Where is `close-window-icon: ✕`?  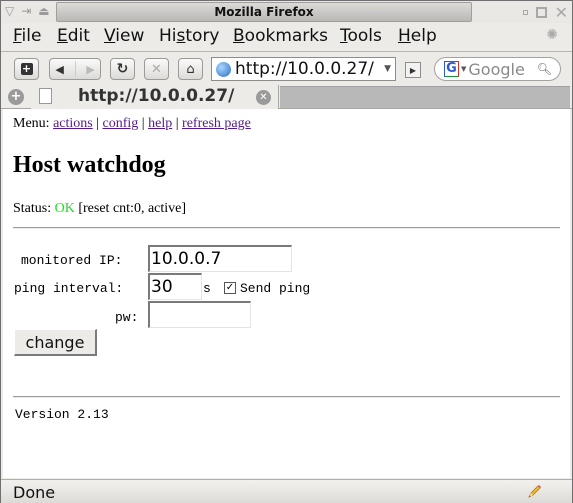
close-window-icon: ✕ is located at coordinates (561, 12).